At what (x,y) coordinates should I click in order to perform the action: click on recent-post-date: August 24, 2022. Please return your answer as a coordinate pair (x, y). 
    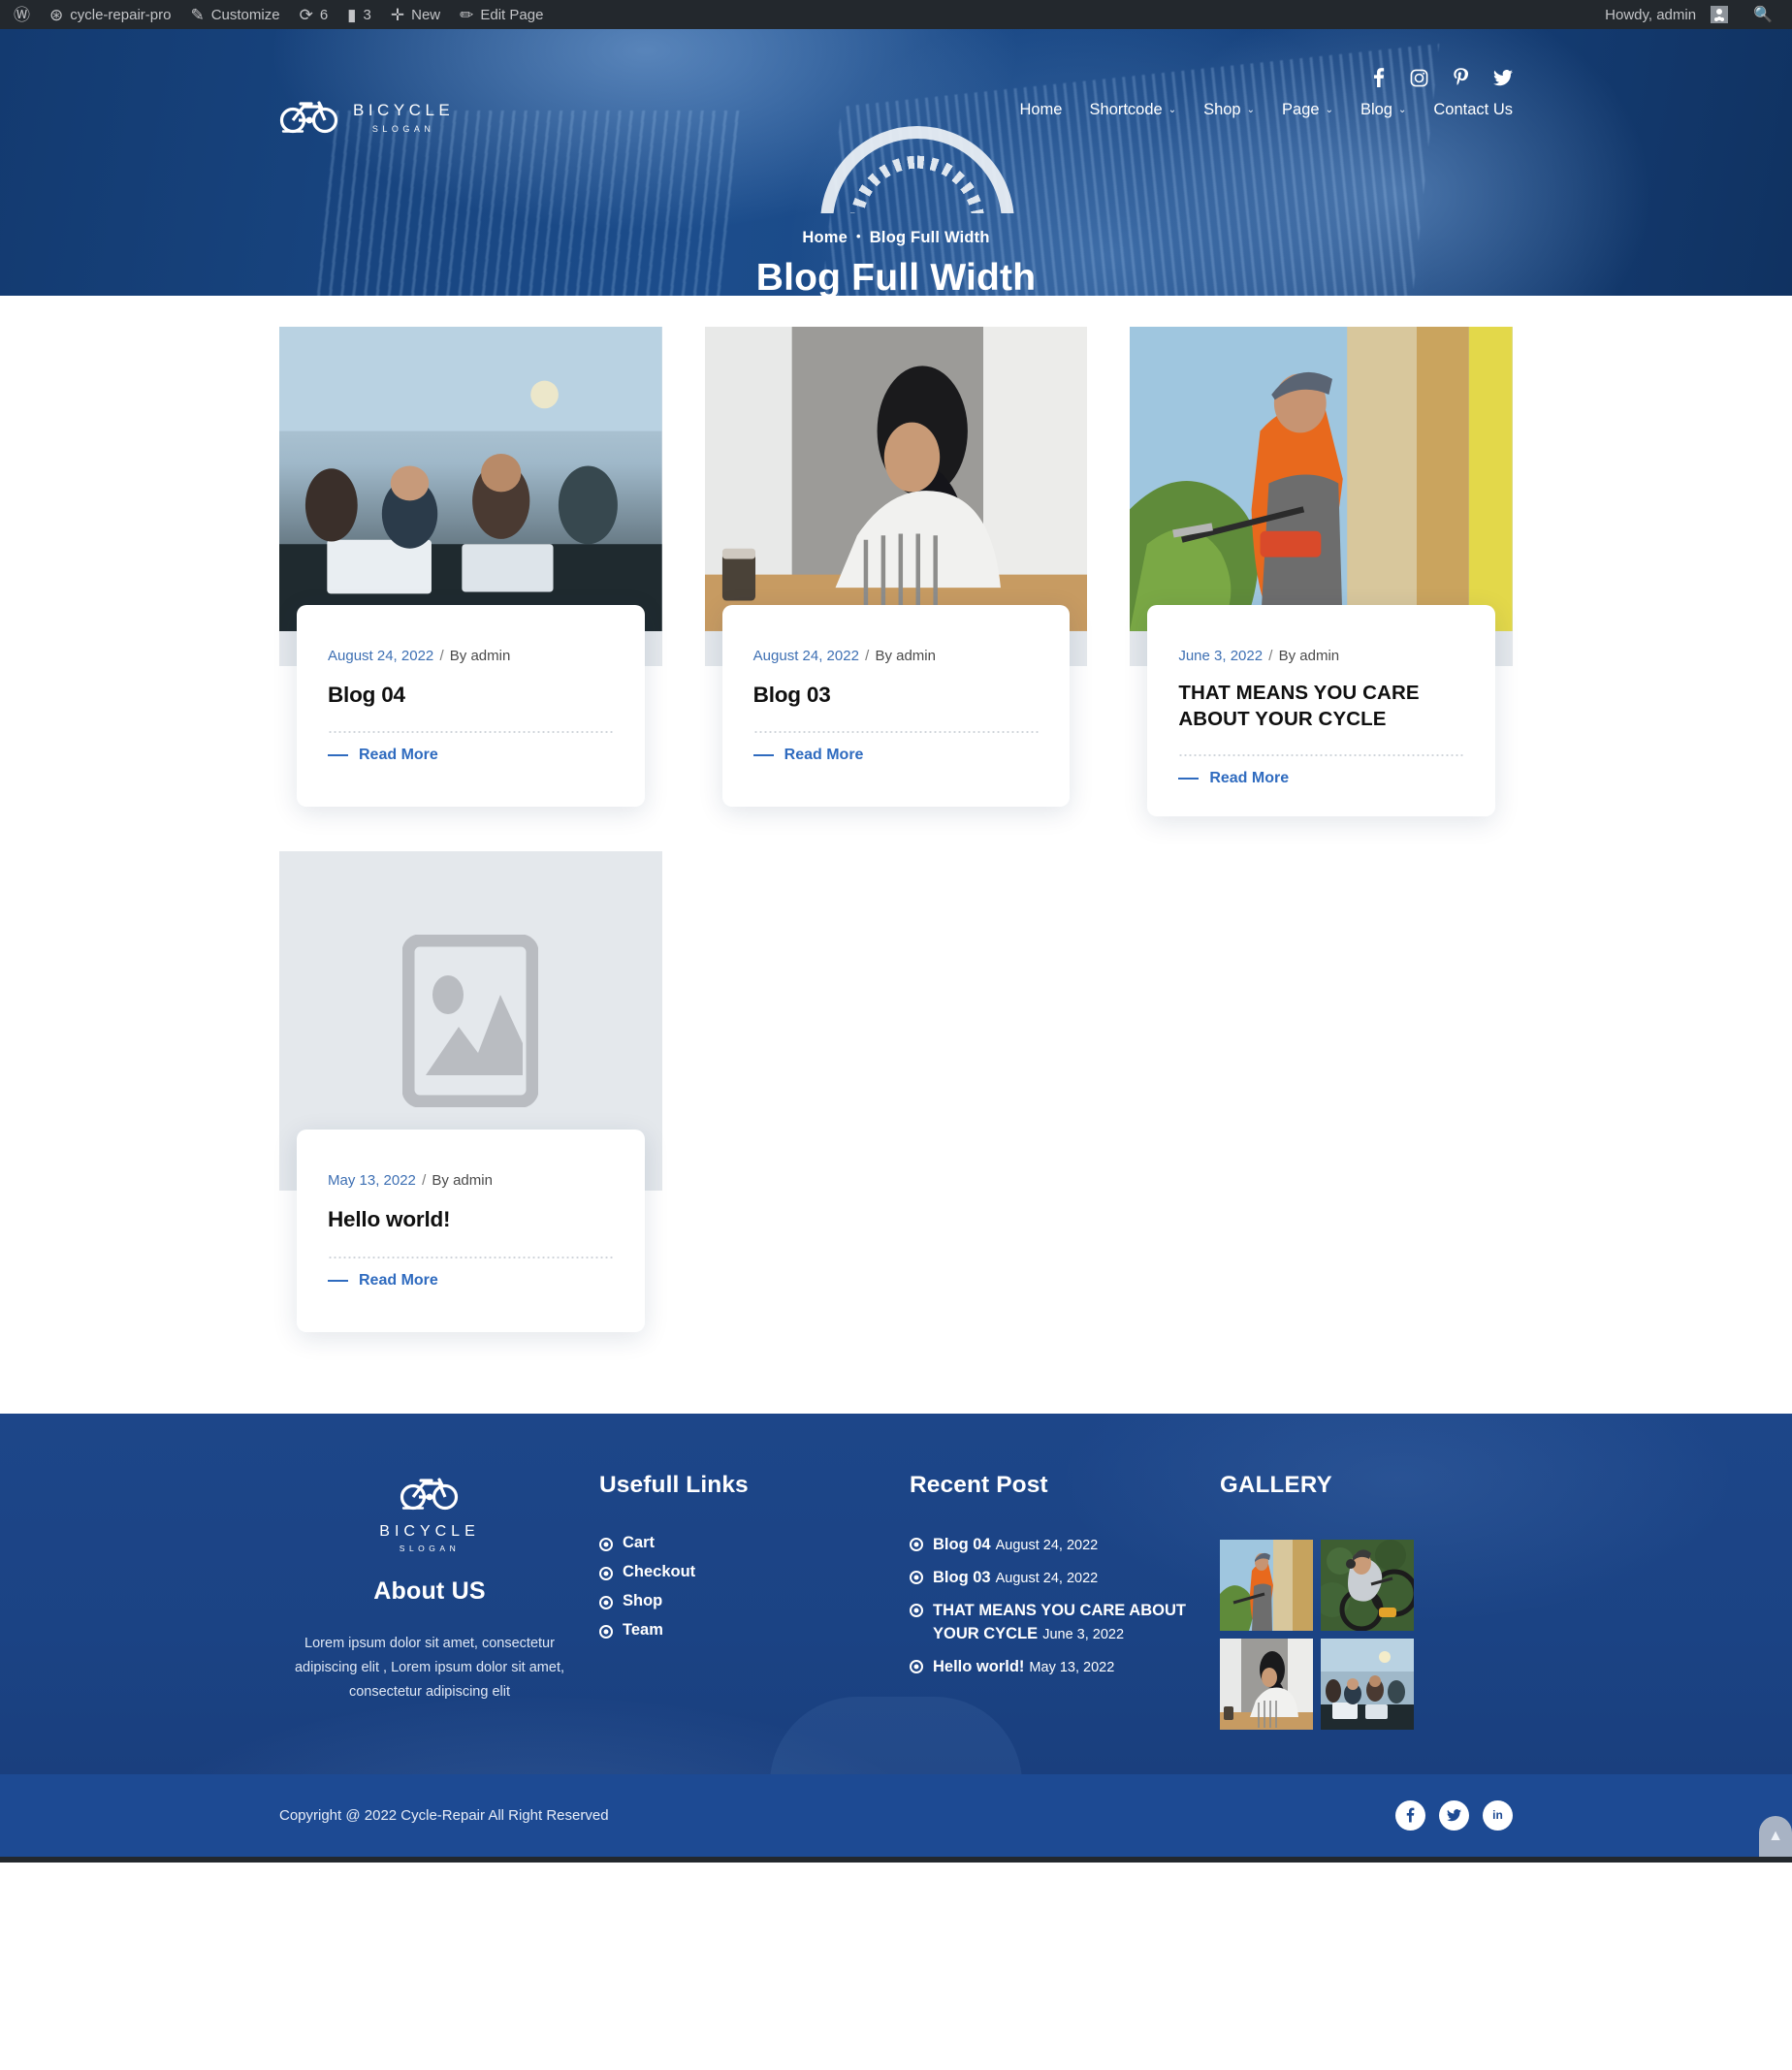
    Looking at the image, I should click on (1047, 1578).